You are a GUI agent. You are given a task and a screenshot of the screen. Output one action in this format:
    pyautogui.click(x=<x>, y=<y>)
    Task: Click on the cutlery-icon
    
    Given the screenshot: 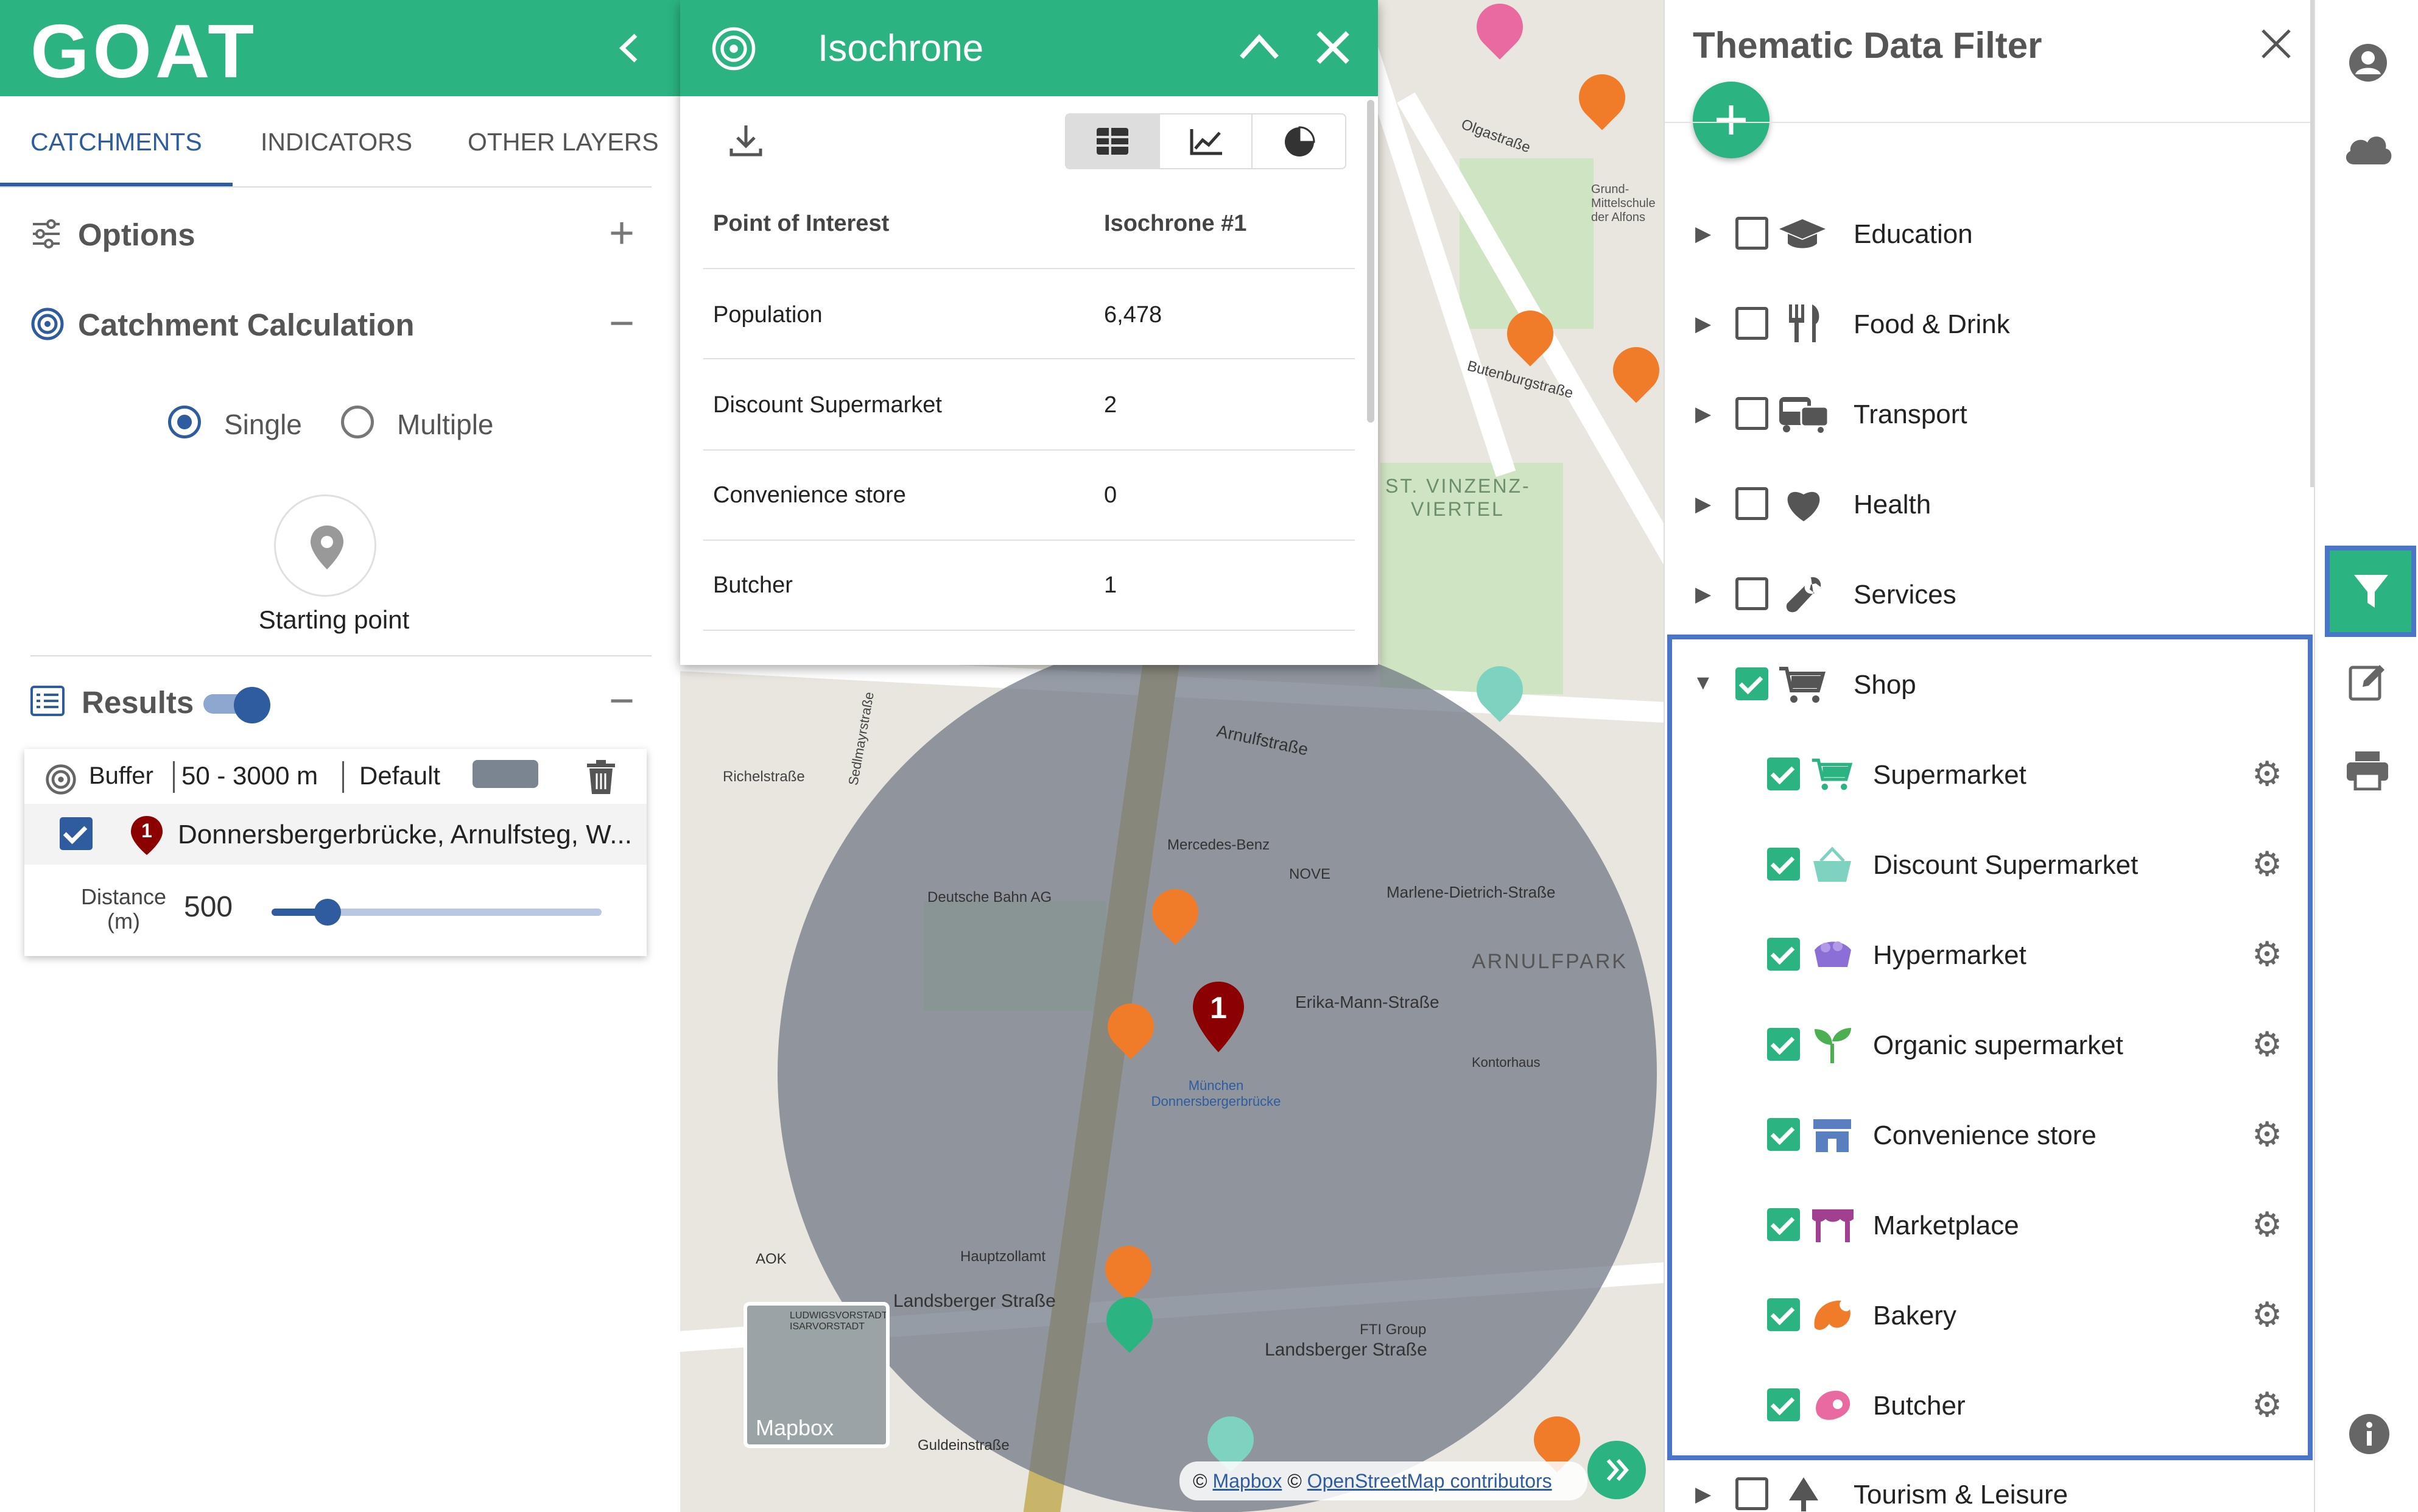 What is the action you would take?
    pyautogui.click(x=1804, y=323)
    